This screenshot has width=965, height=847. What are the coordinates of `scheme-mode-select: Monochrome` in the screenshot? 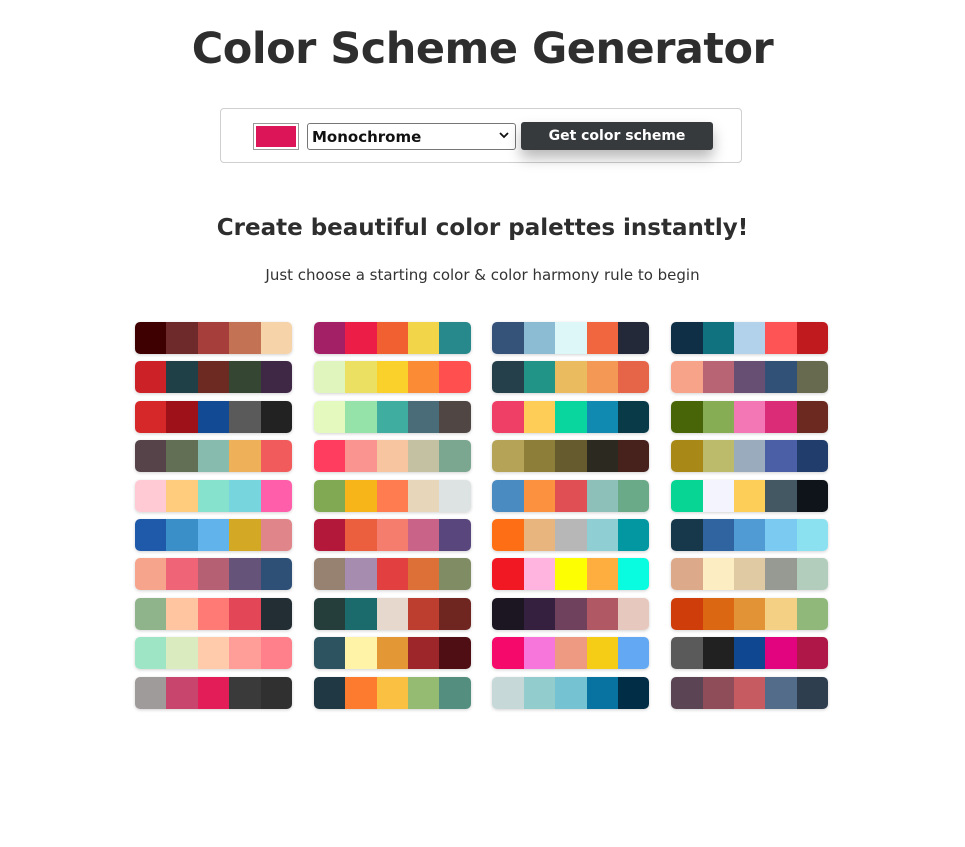 It's located at (411, 136).